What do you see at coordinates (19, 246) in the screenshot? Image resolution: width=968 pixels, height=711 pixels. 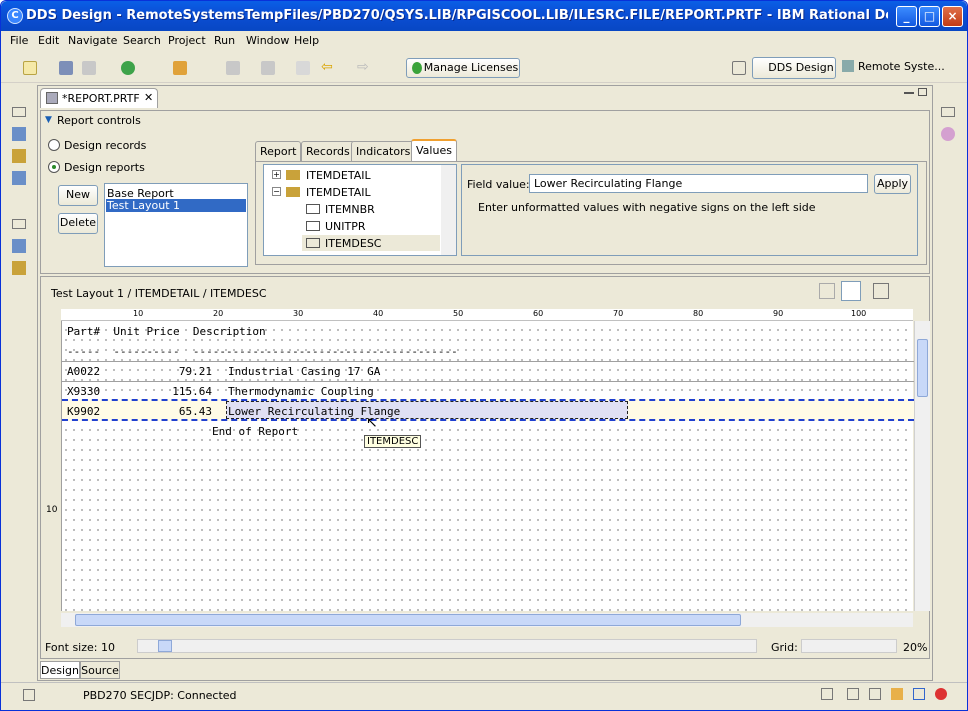 I see `properties-icon` at bounding box center [19, 246].